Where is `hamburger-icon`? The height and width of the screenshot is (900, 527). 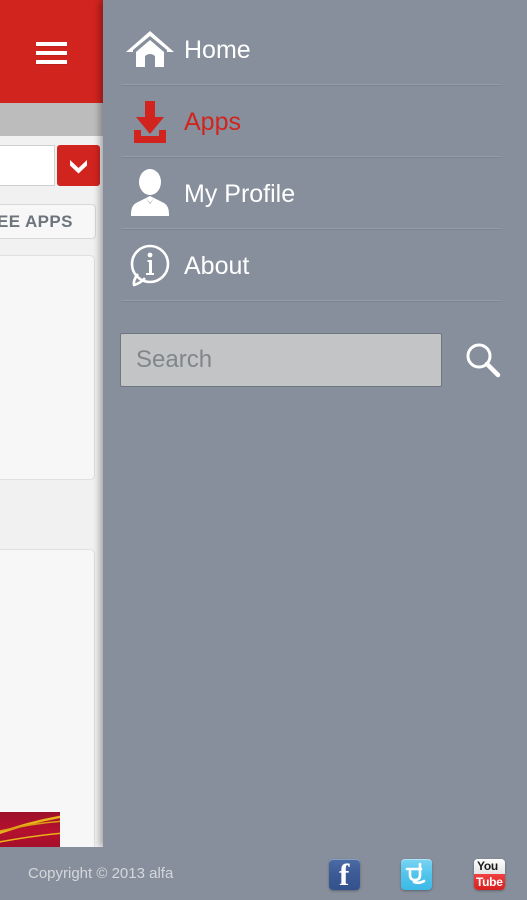
hamburger-icon is located at coordinates (51, 53).